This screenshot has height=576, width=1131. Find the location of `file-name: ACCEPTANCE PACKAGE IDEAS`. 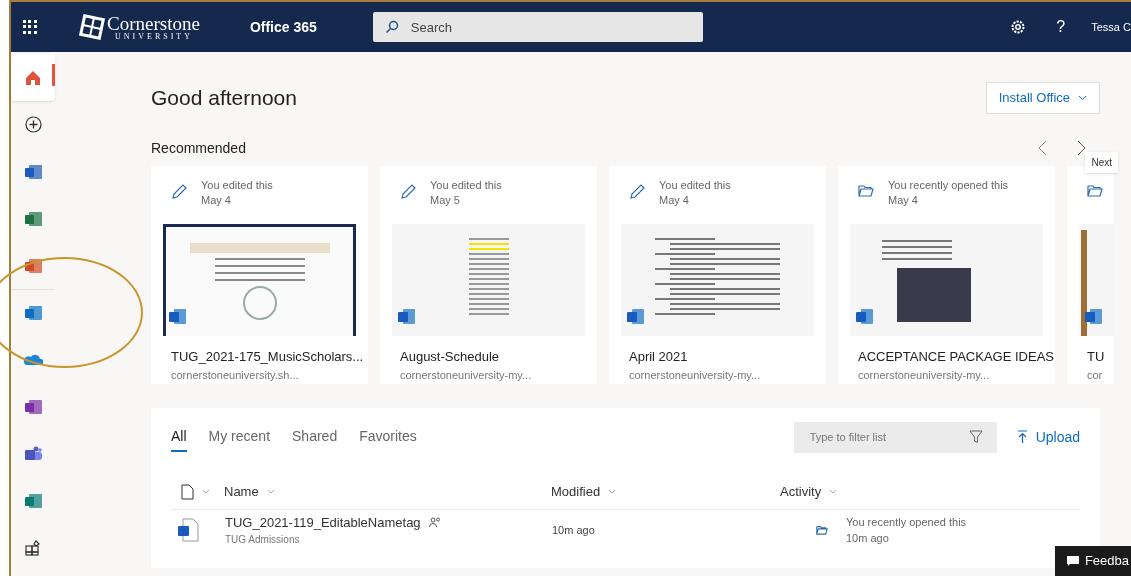

file-name: ACCEPTANCE PACKAGE IDEAS is located at coordinates (956, 357).